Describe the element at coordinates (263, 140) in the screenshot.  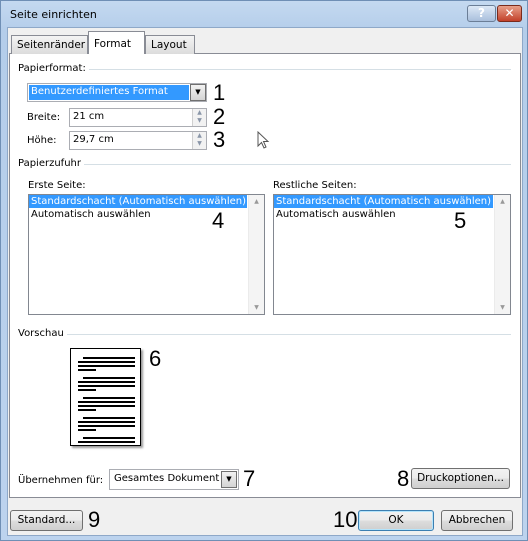
I see `mouse-cursor-icon` at that location.